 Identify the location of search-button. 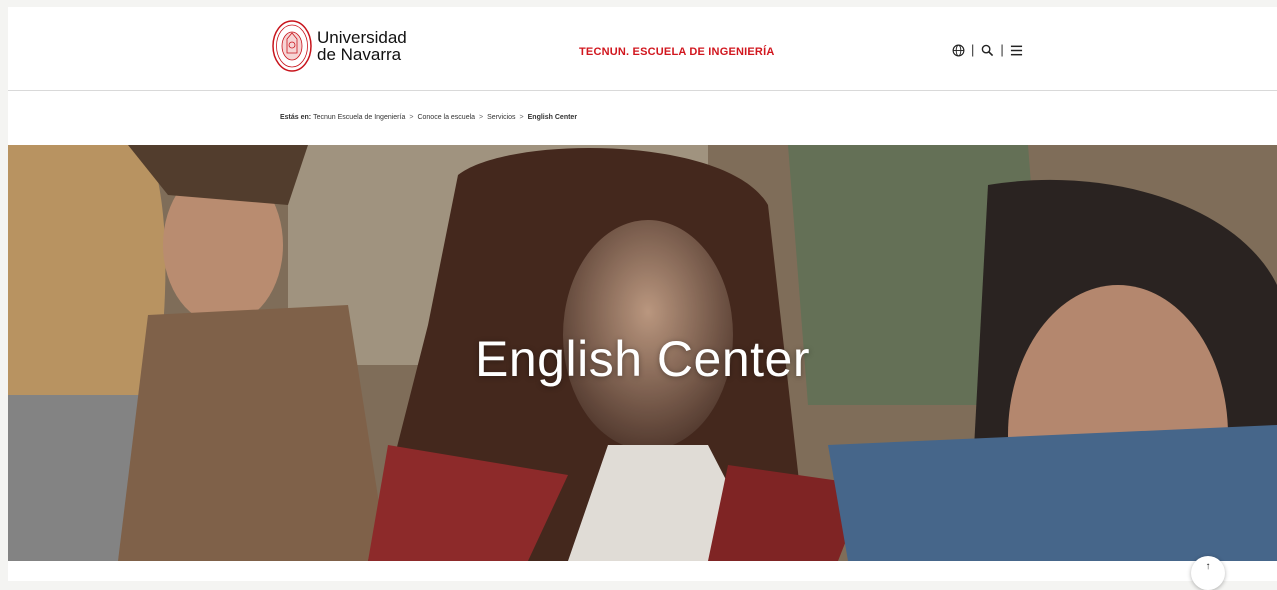
(987, 50).